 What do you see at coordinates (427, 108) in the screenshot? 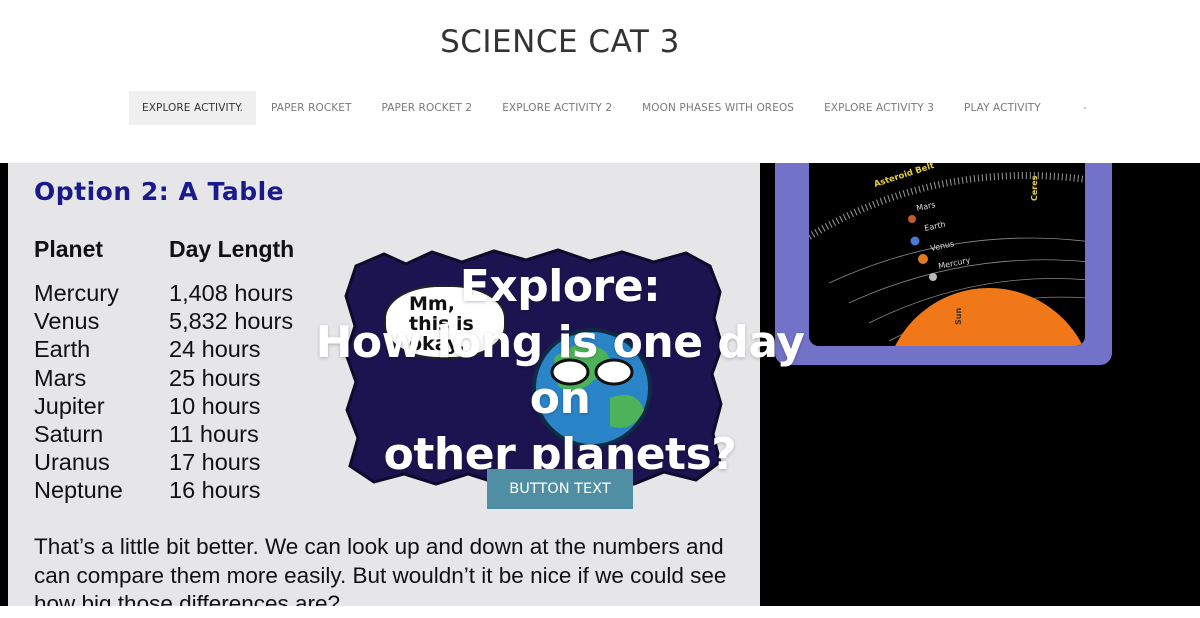
I see `nav-item-paper-rocket-2: PAPER ROCKET 2` at bounding box center [427, 108].